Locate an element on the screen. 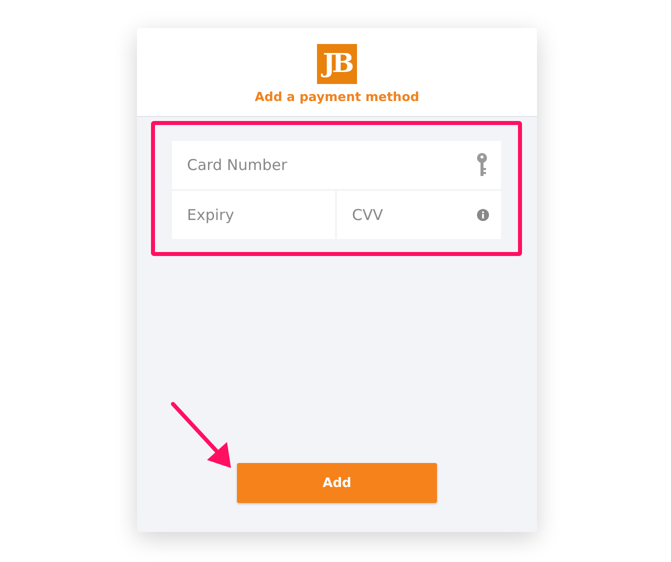  input-field: CVV is located at coordinates (419, 215).